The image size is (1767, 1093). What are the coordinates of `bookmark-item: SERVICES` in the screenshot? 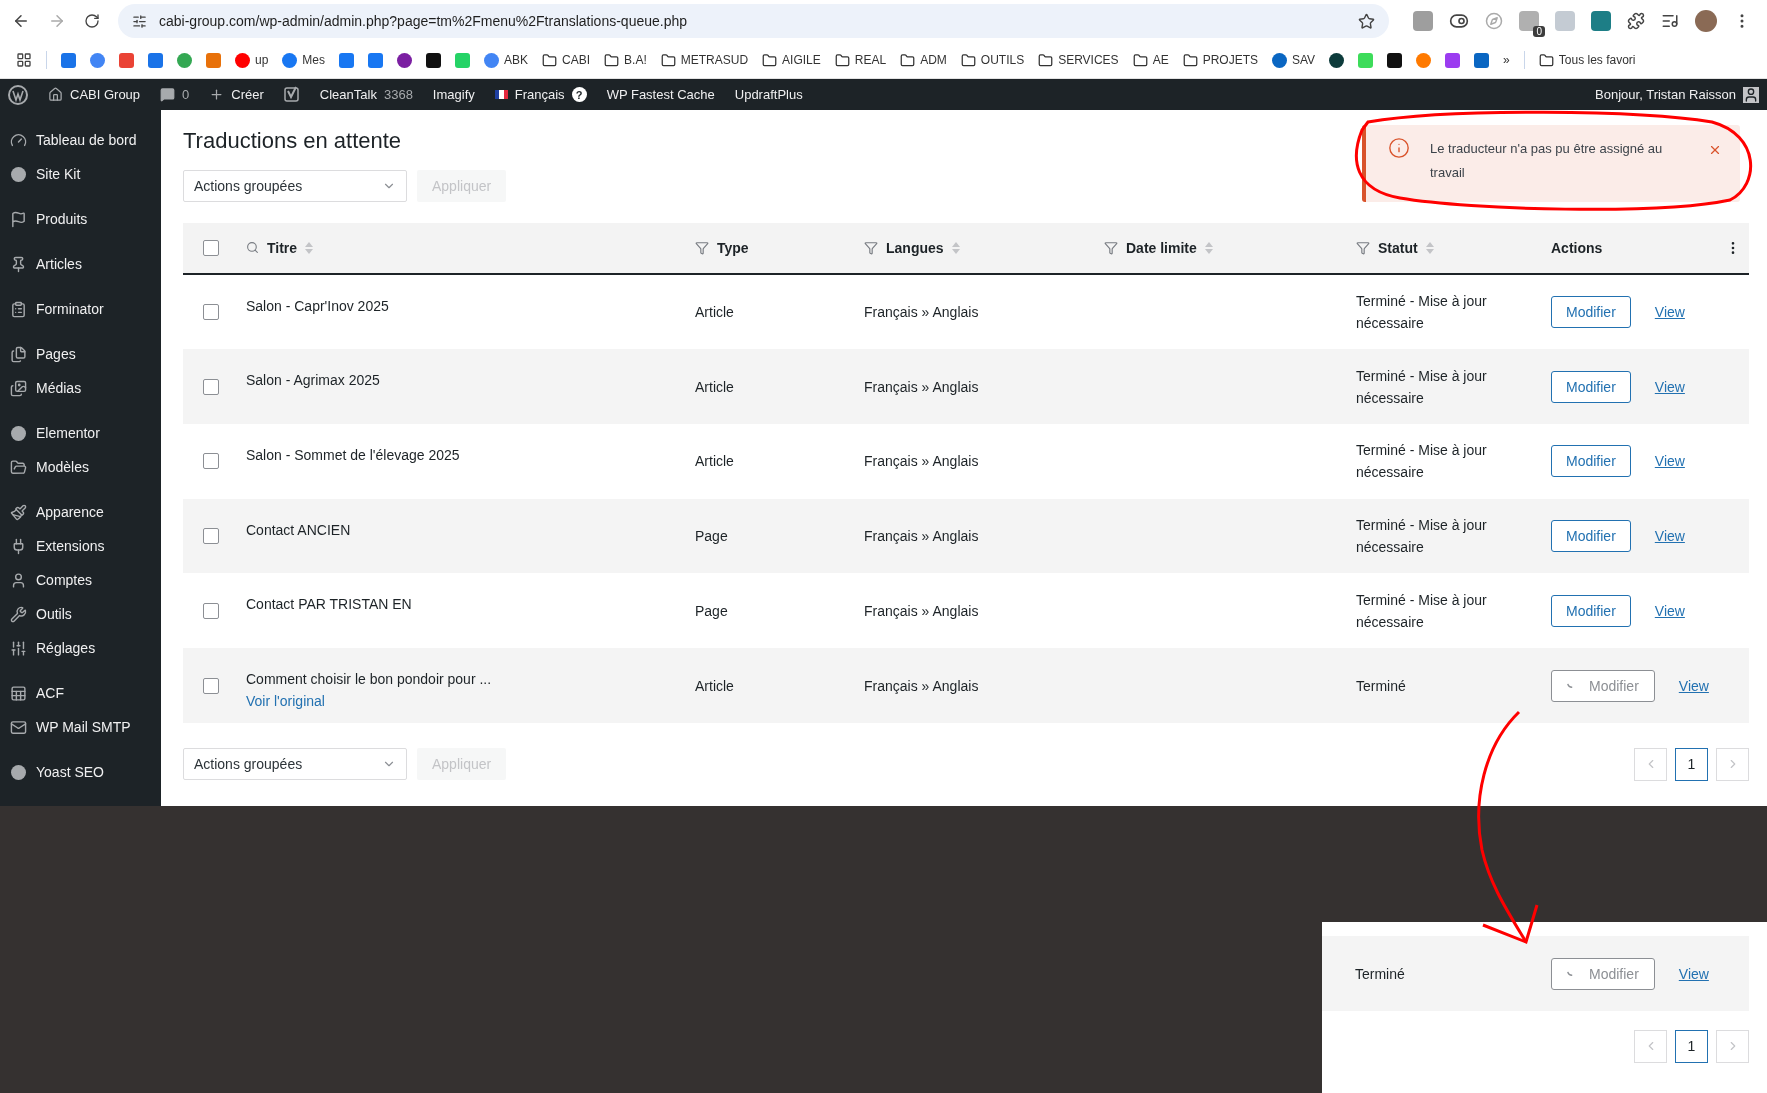 It's located at (1078, 60).